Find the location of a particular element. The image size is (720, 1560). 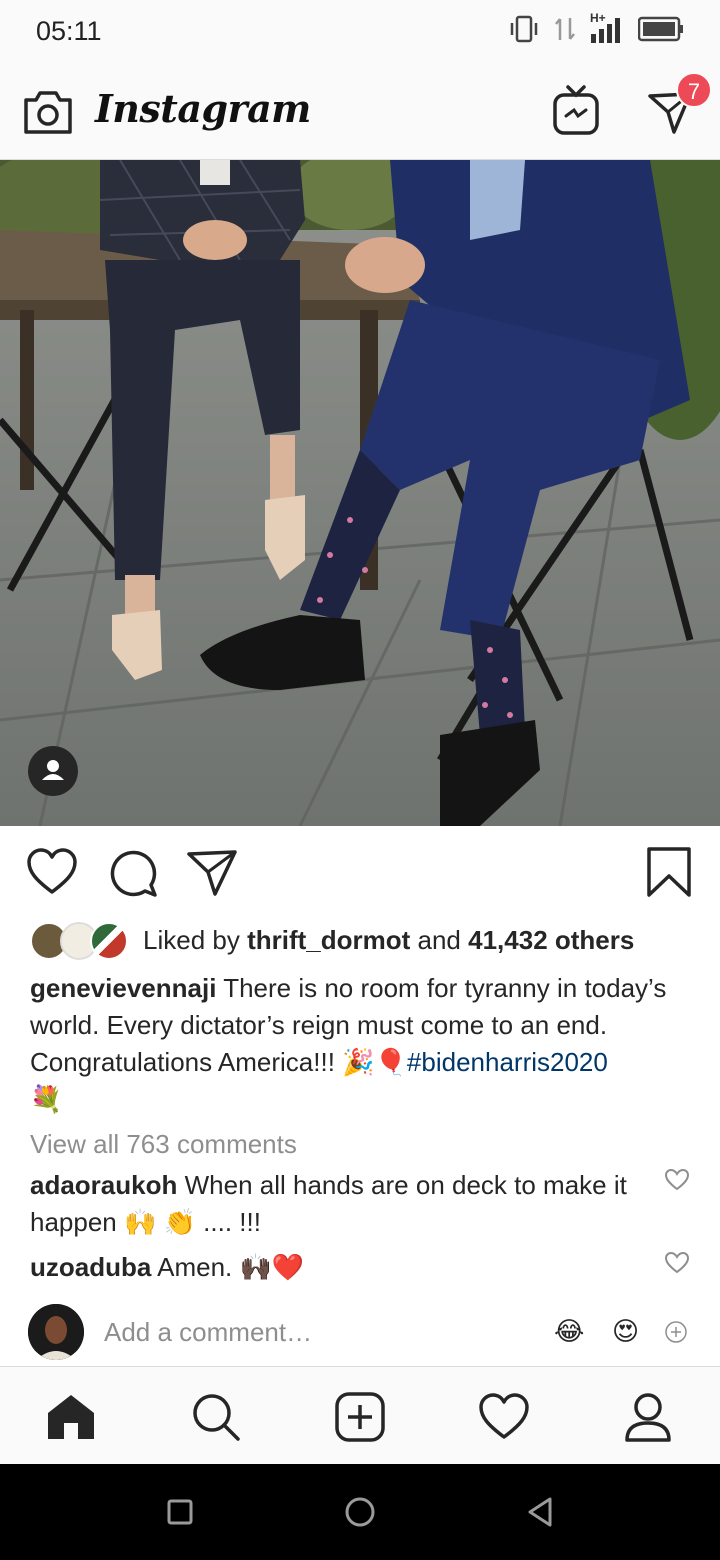

nav-search is located at coordinates (216, 1417).